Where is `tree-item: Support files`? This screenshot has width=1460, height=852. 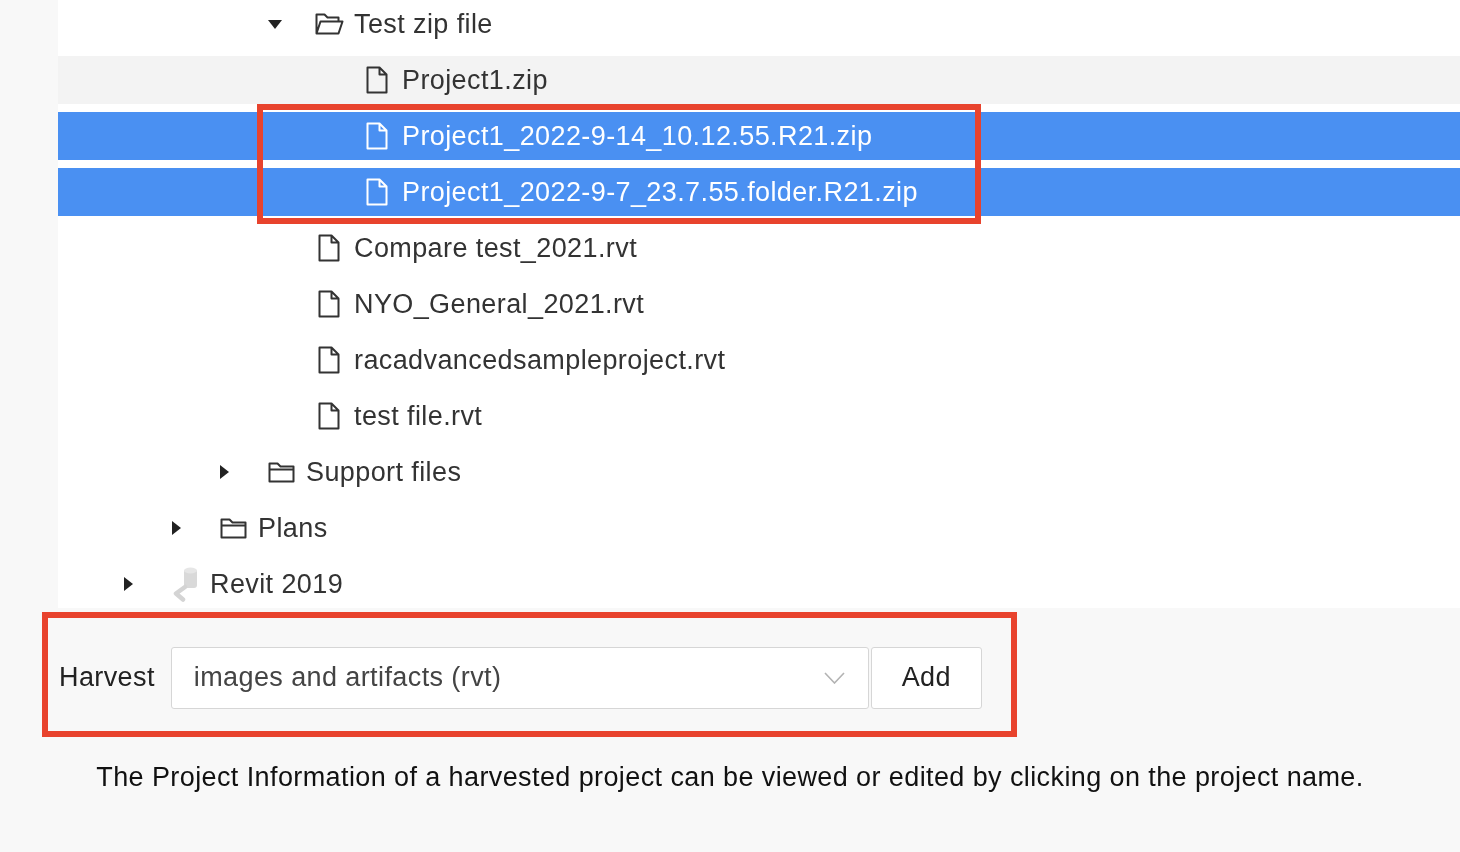 tree-item: Support files is located at coordinates (759, 472).